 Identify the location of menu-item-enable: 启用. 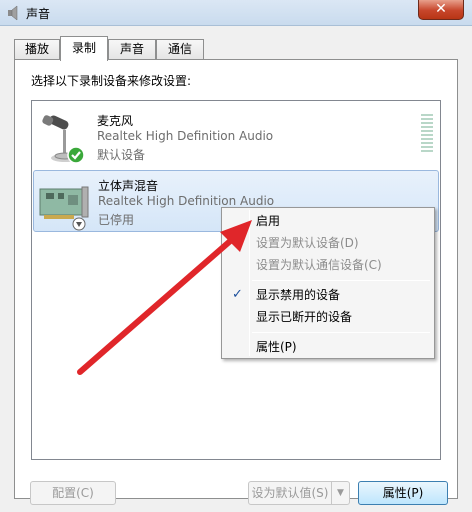
(328, 221).